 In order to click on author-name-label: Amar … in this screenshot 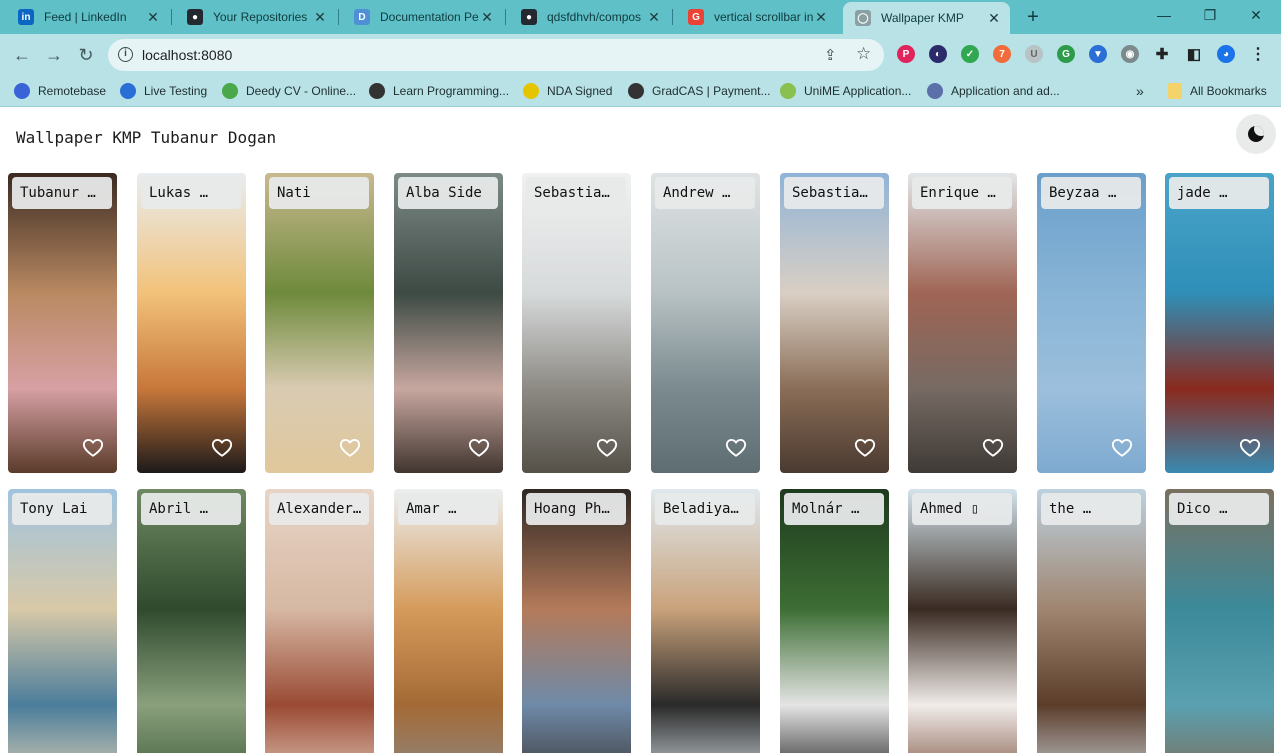, I will do `click(448, 509)`.